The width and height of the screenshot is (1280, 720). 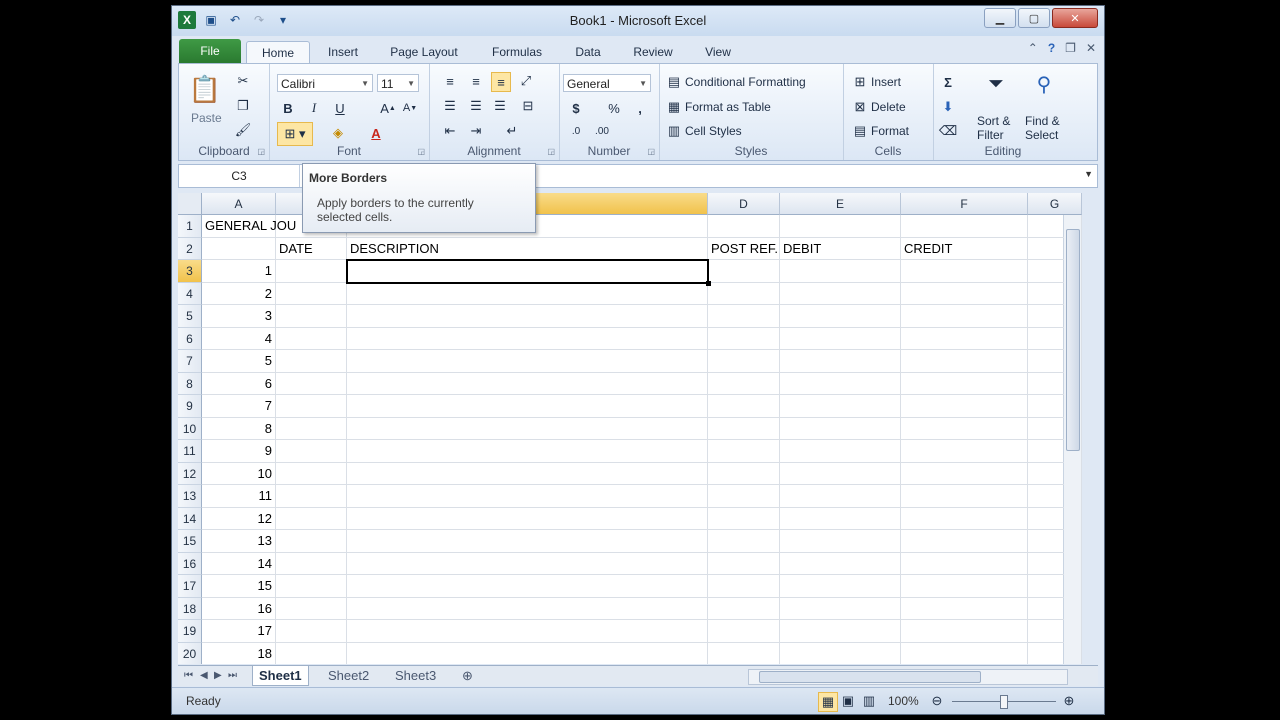 I want to click on column-header-e: E, so click(x=840, y=204).